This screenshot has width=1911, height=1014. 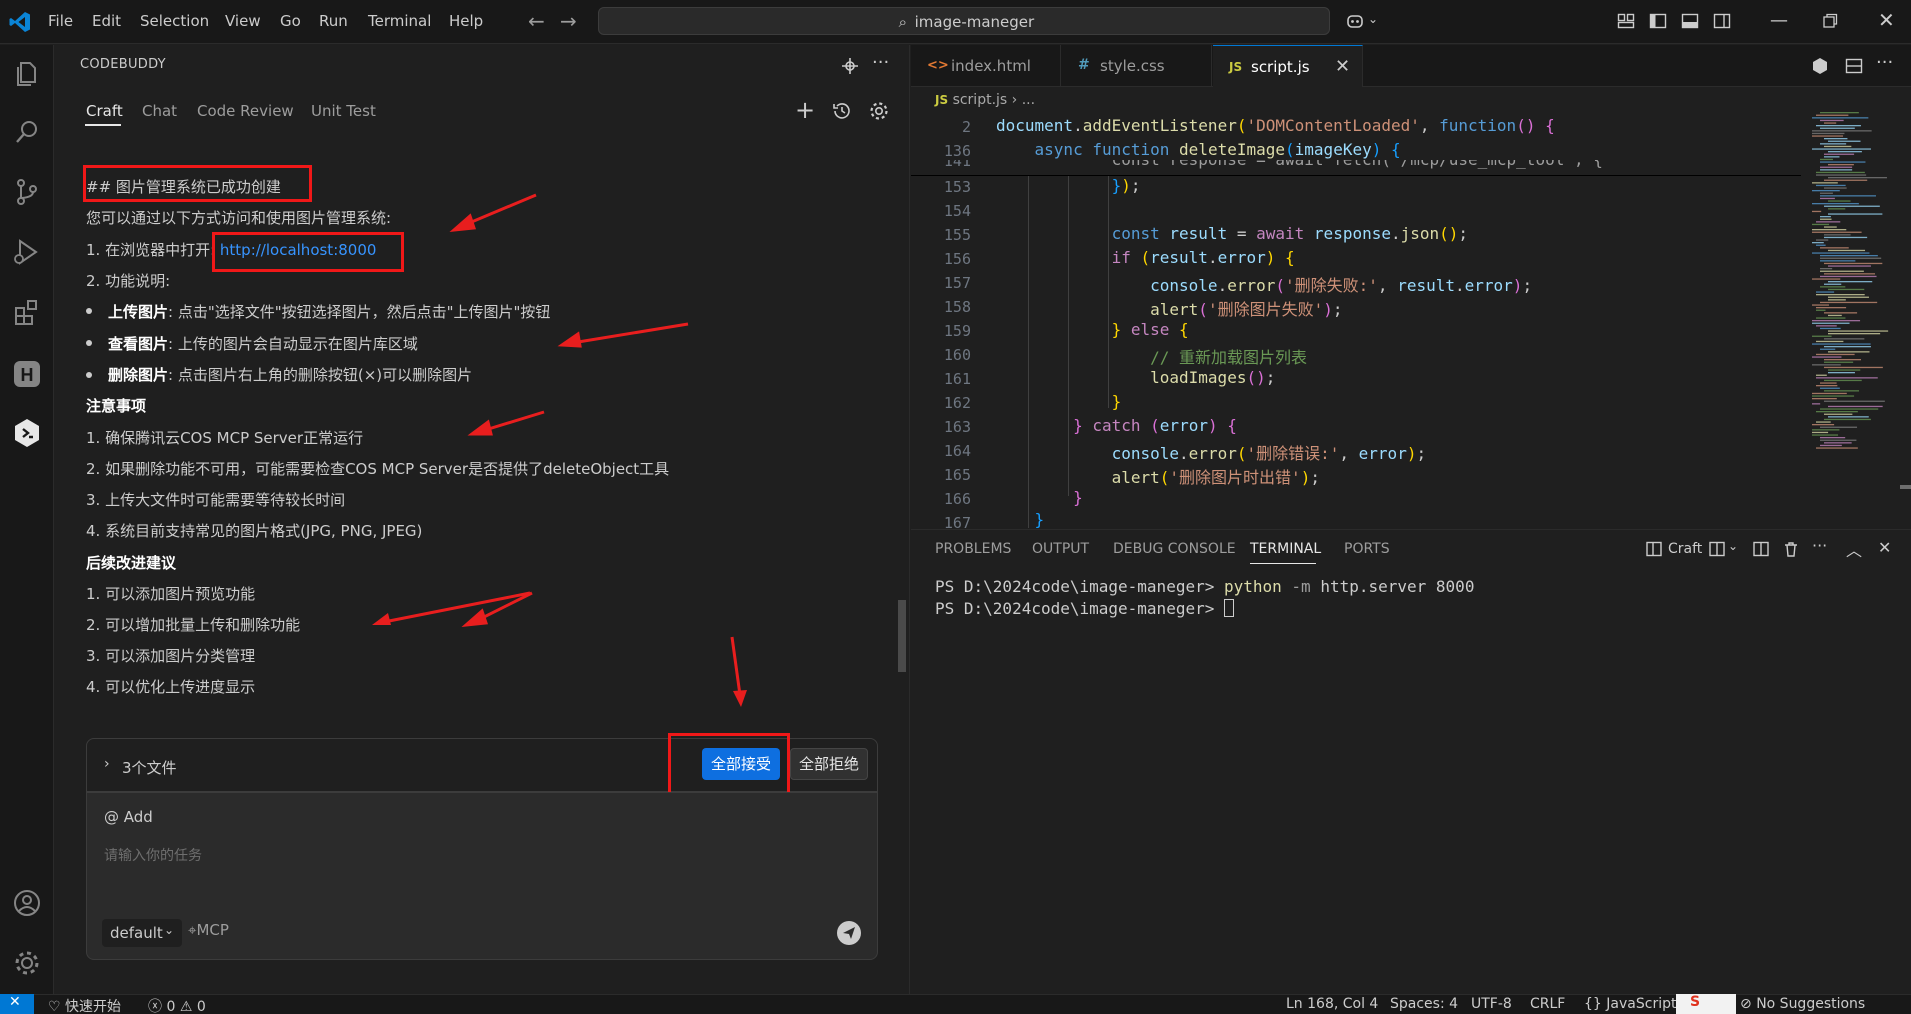 I want to click on chevron-right-icon: ›, so click(x=107, y=764).